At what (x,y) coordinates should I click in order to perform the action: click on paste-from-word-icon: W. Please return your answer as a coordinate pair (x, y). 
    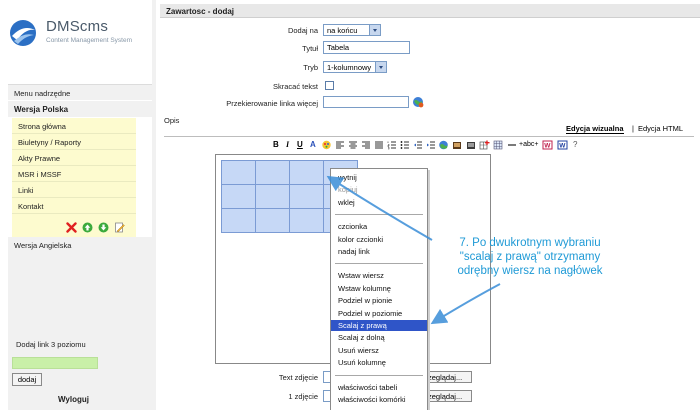
    Looking at the image, I should click on (547, 145).